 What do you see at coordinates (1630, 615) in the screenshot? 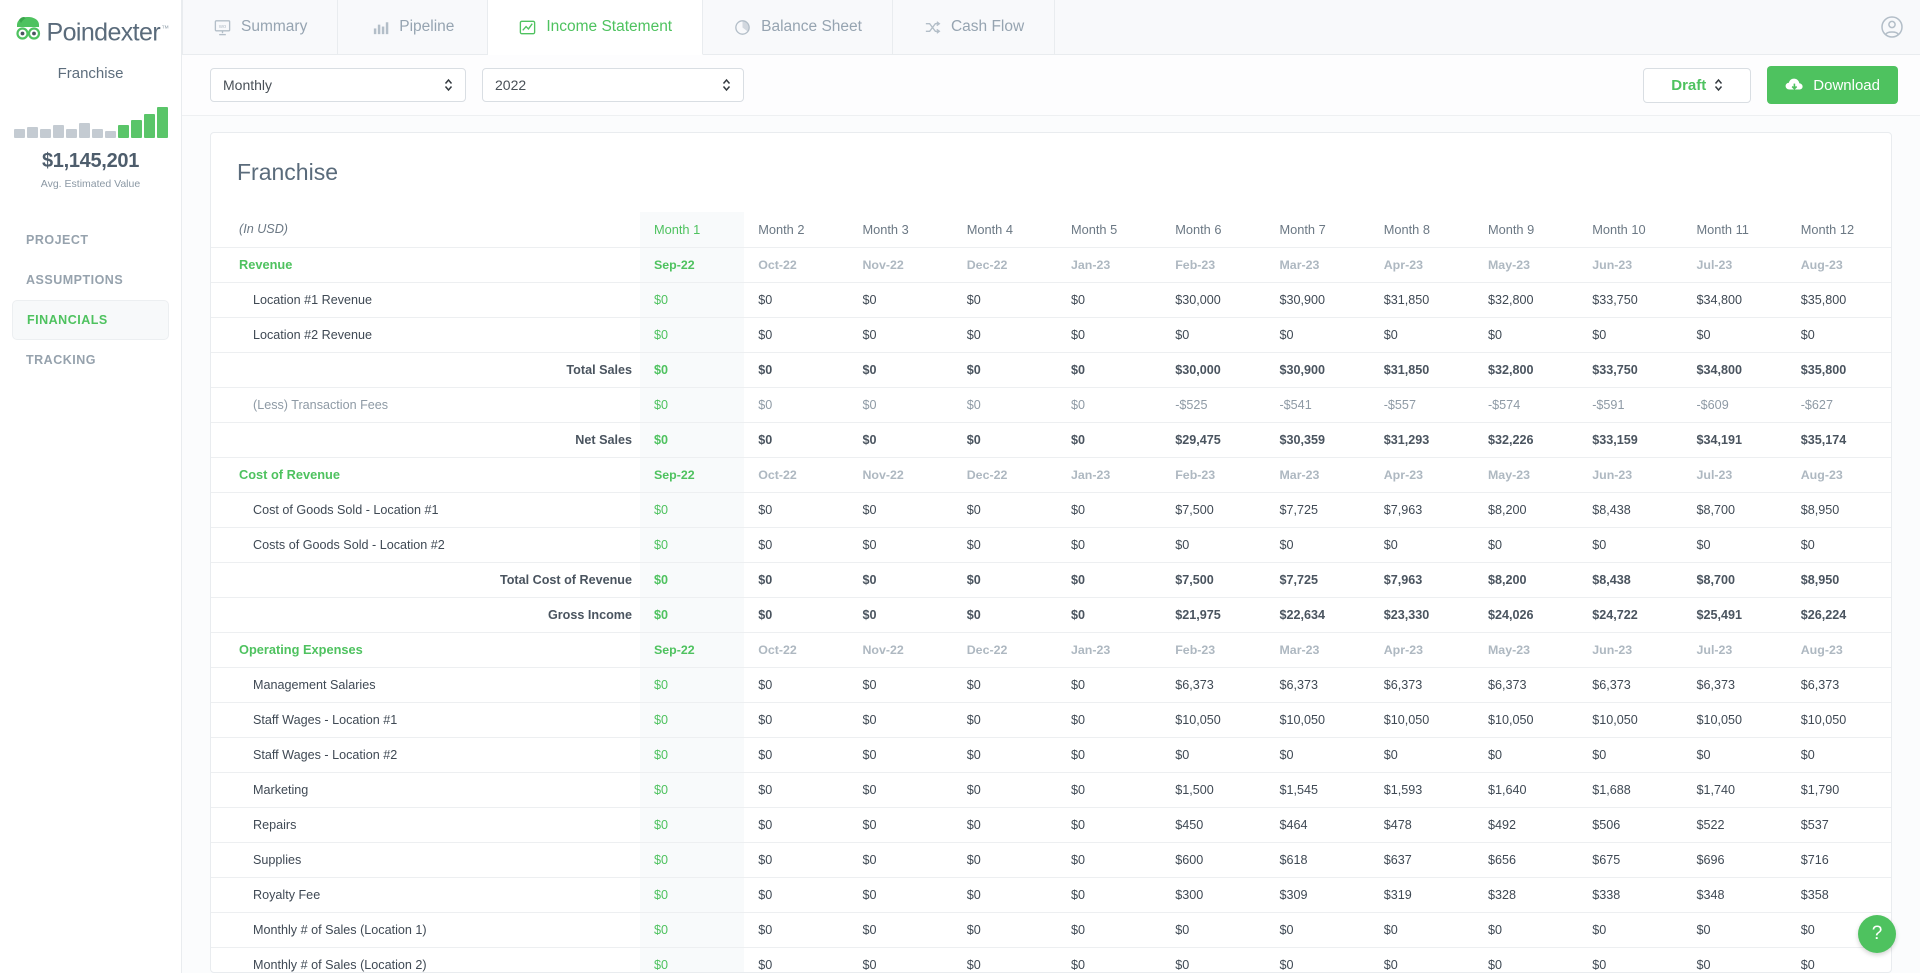
I see `cell-month-10: $24,722` at bounding box center [1630, 615].